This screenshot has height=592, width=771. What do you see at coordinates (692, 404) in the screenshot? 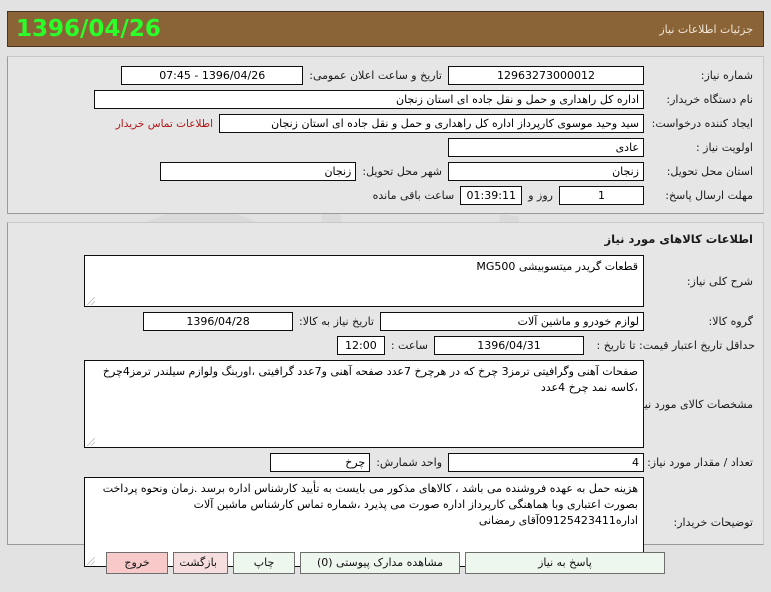
I see `specs-label: مشخصات کالای مورد نیاز:` at bounding box center [692, 404].